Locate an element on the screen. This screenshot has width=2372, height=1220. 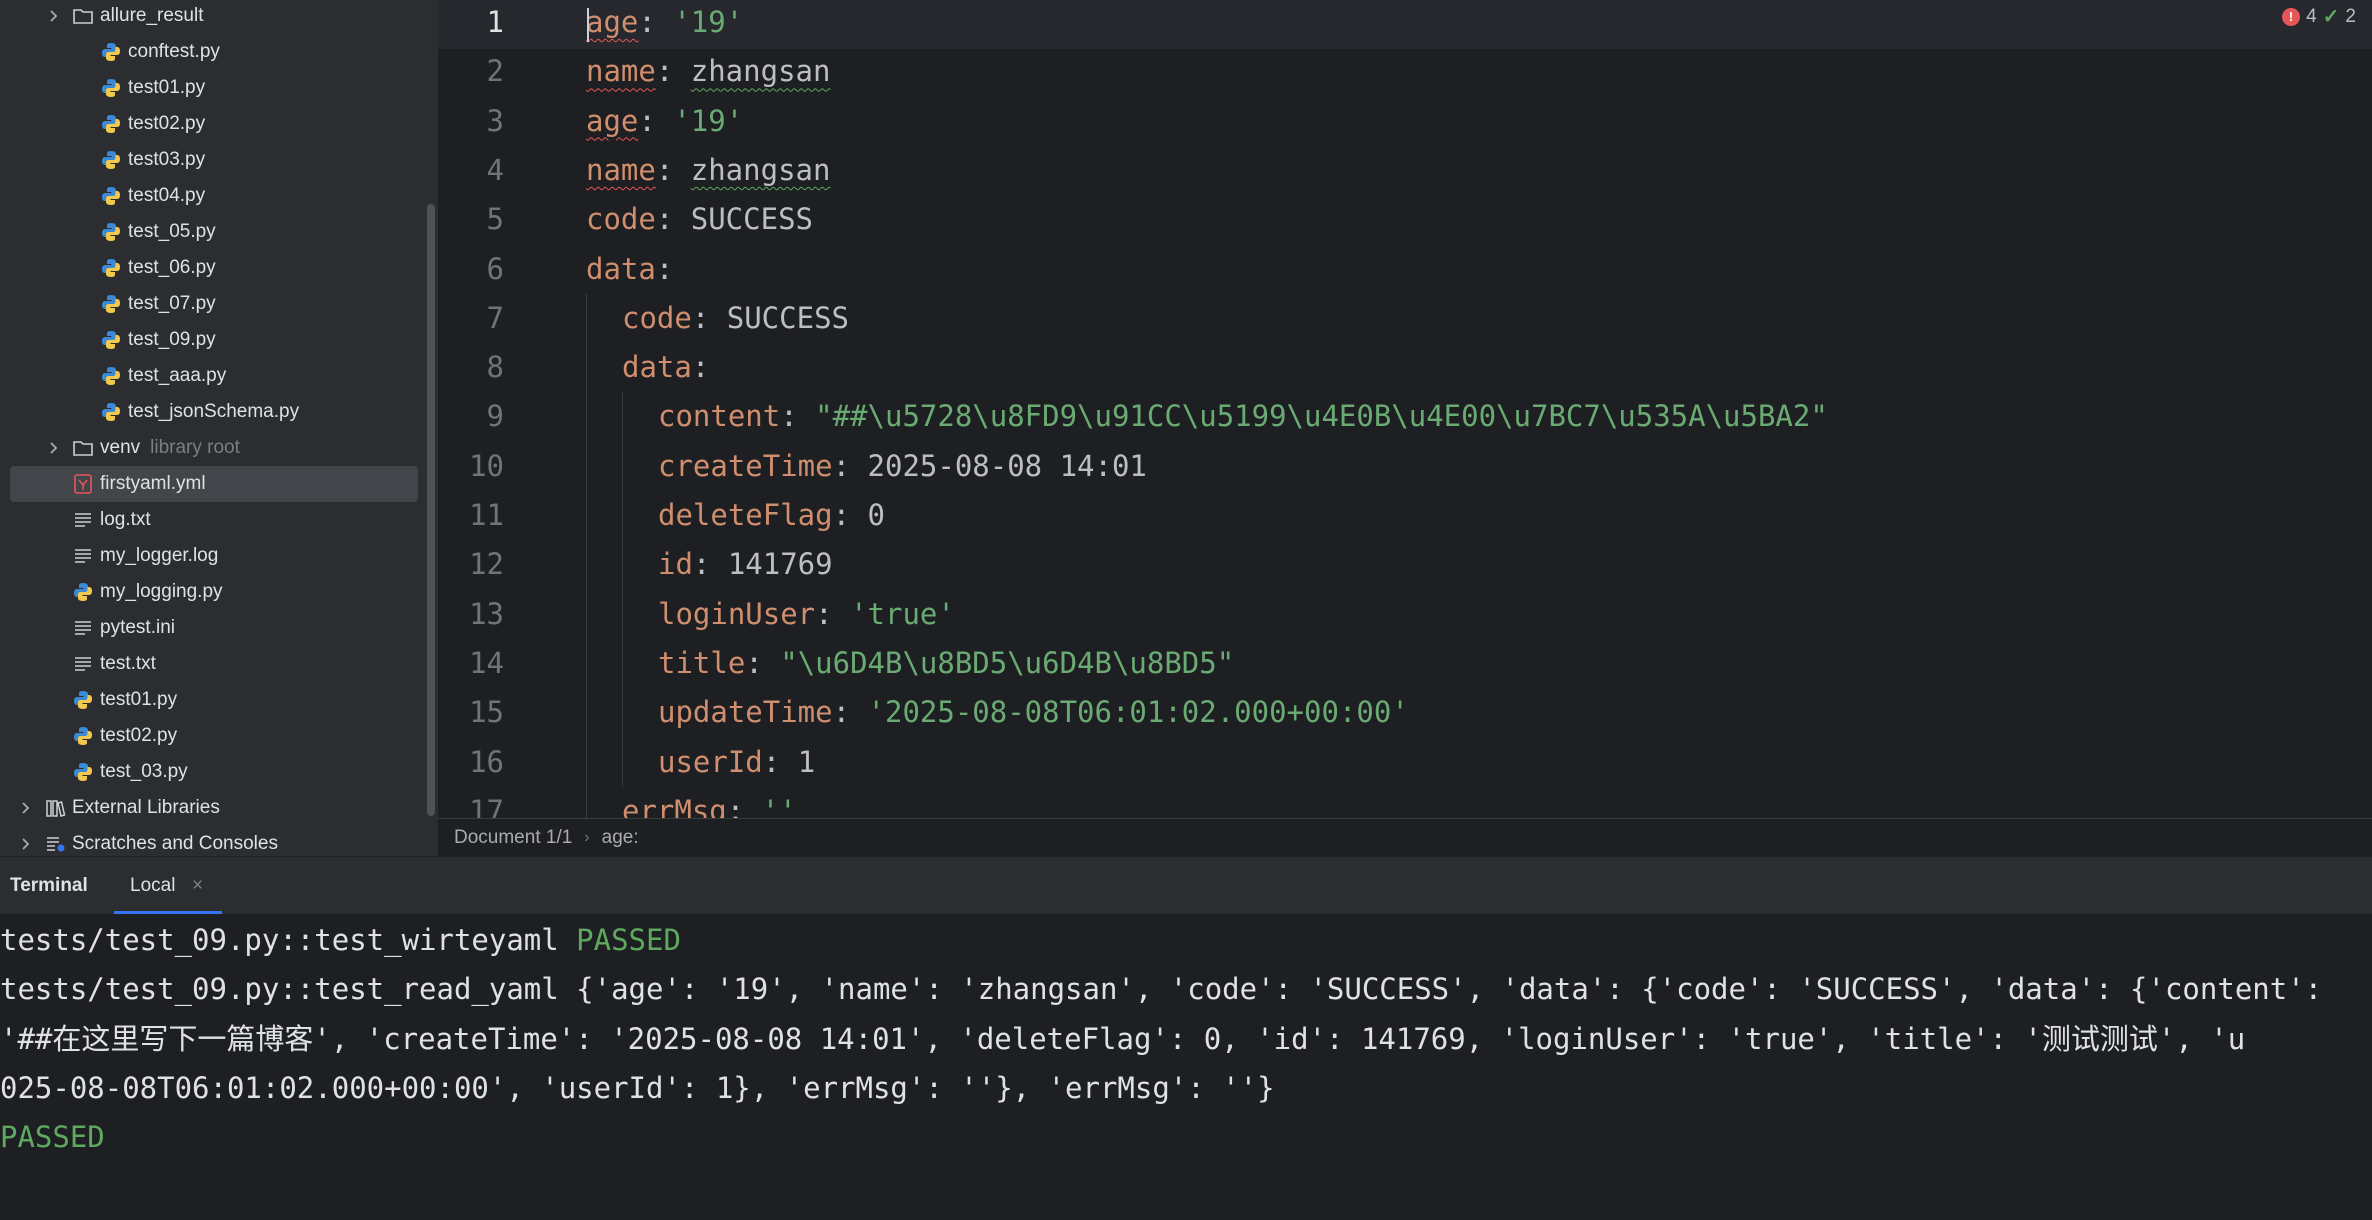
tree-item-label: test03.py is located at coordinates (167, 159).